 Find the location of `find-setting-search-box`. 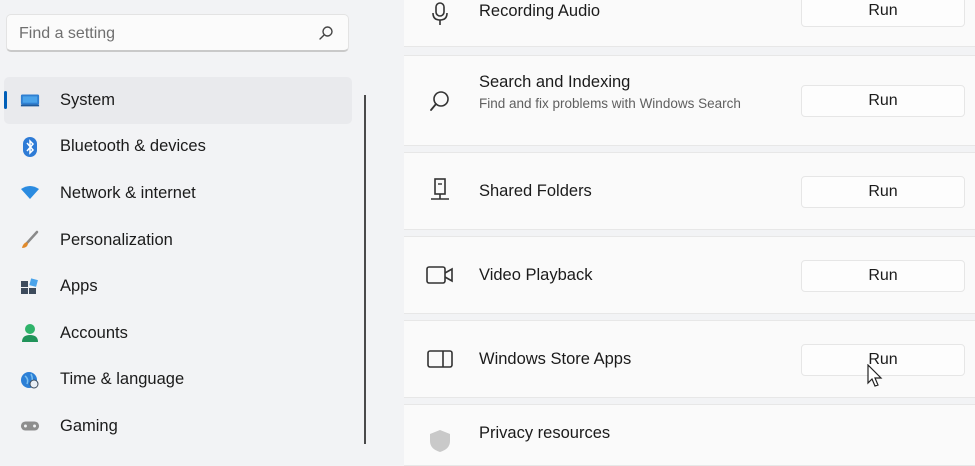

find-setting-search-box is located at coordinates (177, 33).